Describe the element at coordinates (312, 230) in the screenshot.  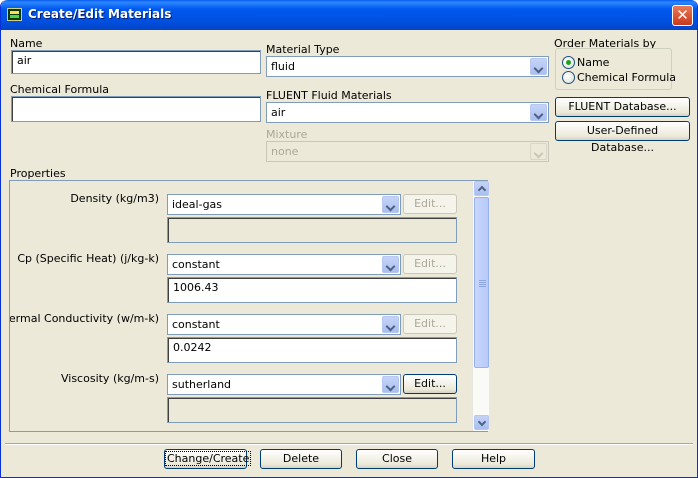
I see `density-value-field` at that location.